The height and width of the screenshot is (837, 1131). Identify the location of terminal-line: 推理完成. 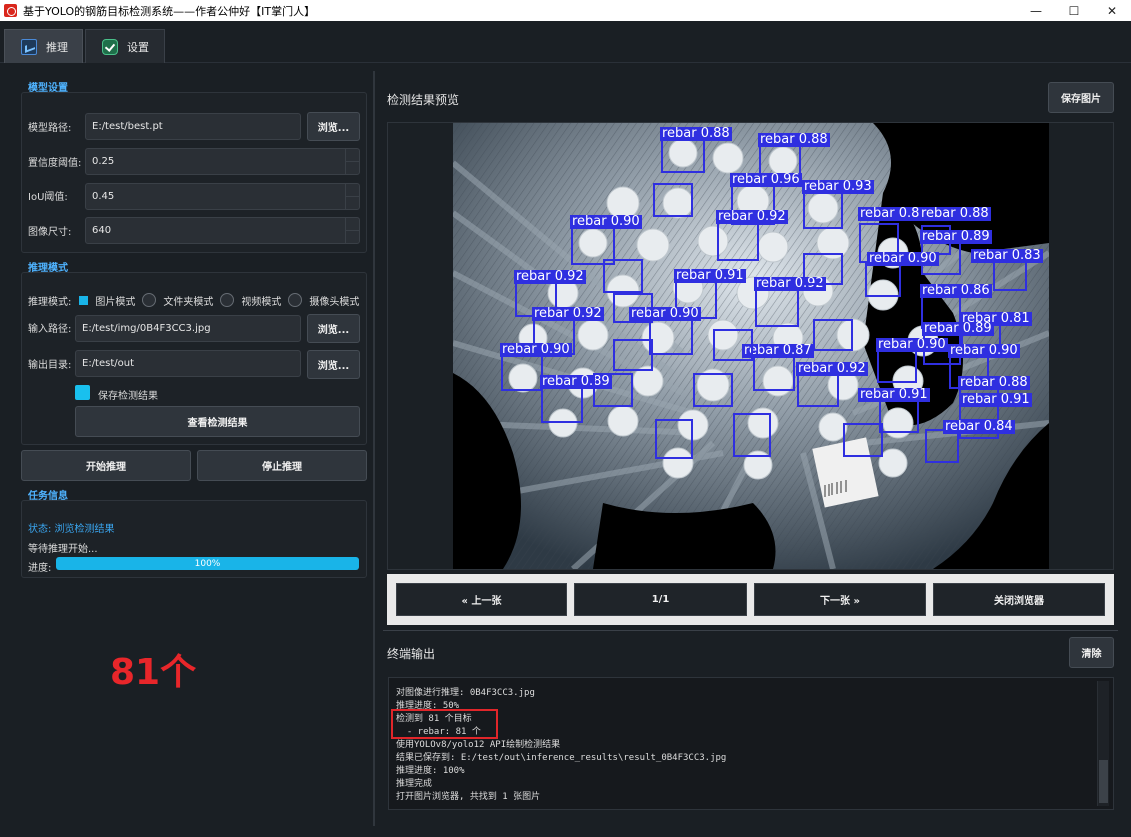
(414, 782).